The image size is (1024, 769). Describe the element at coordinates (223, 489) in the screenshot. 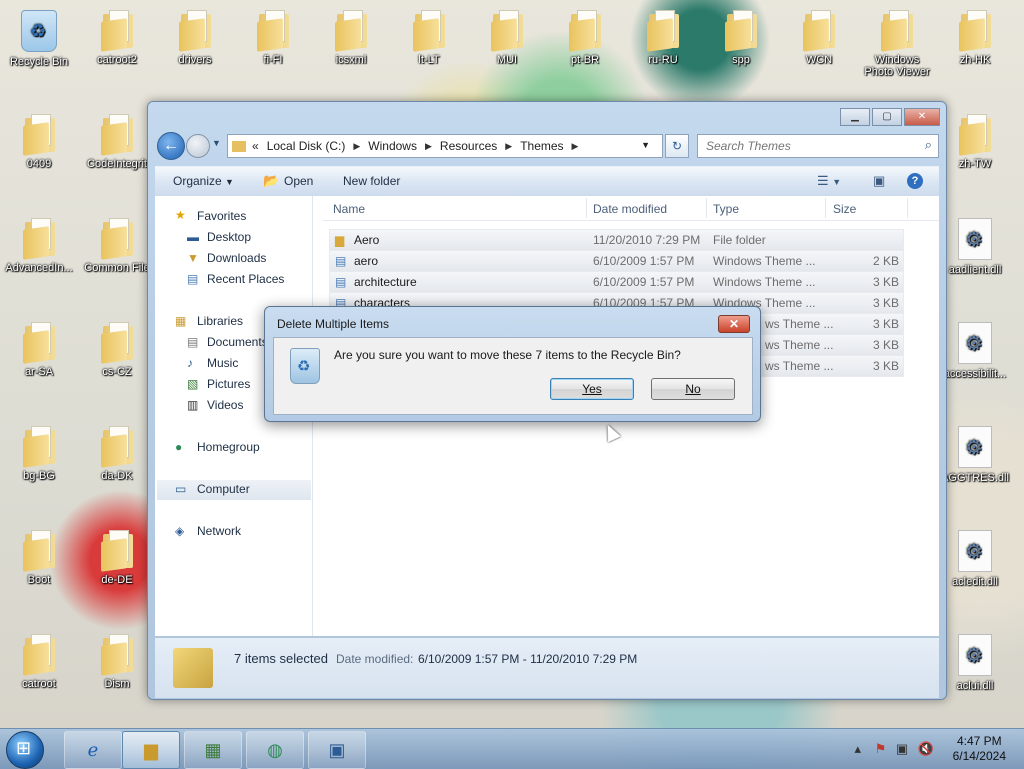

I see `nav-computer: Computer` at that location.